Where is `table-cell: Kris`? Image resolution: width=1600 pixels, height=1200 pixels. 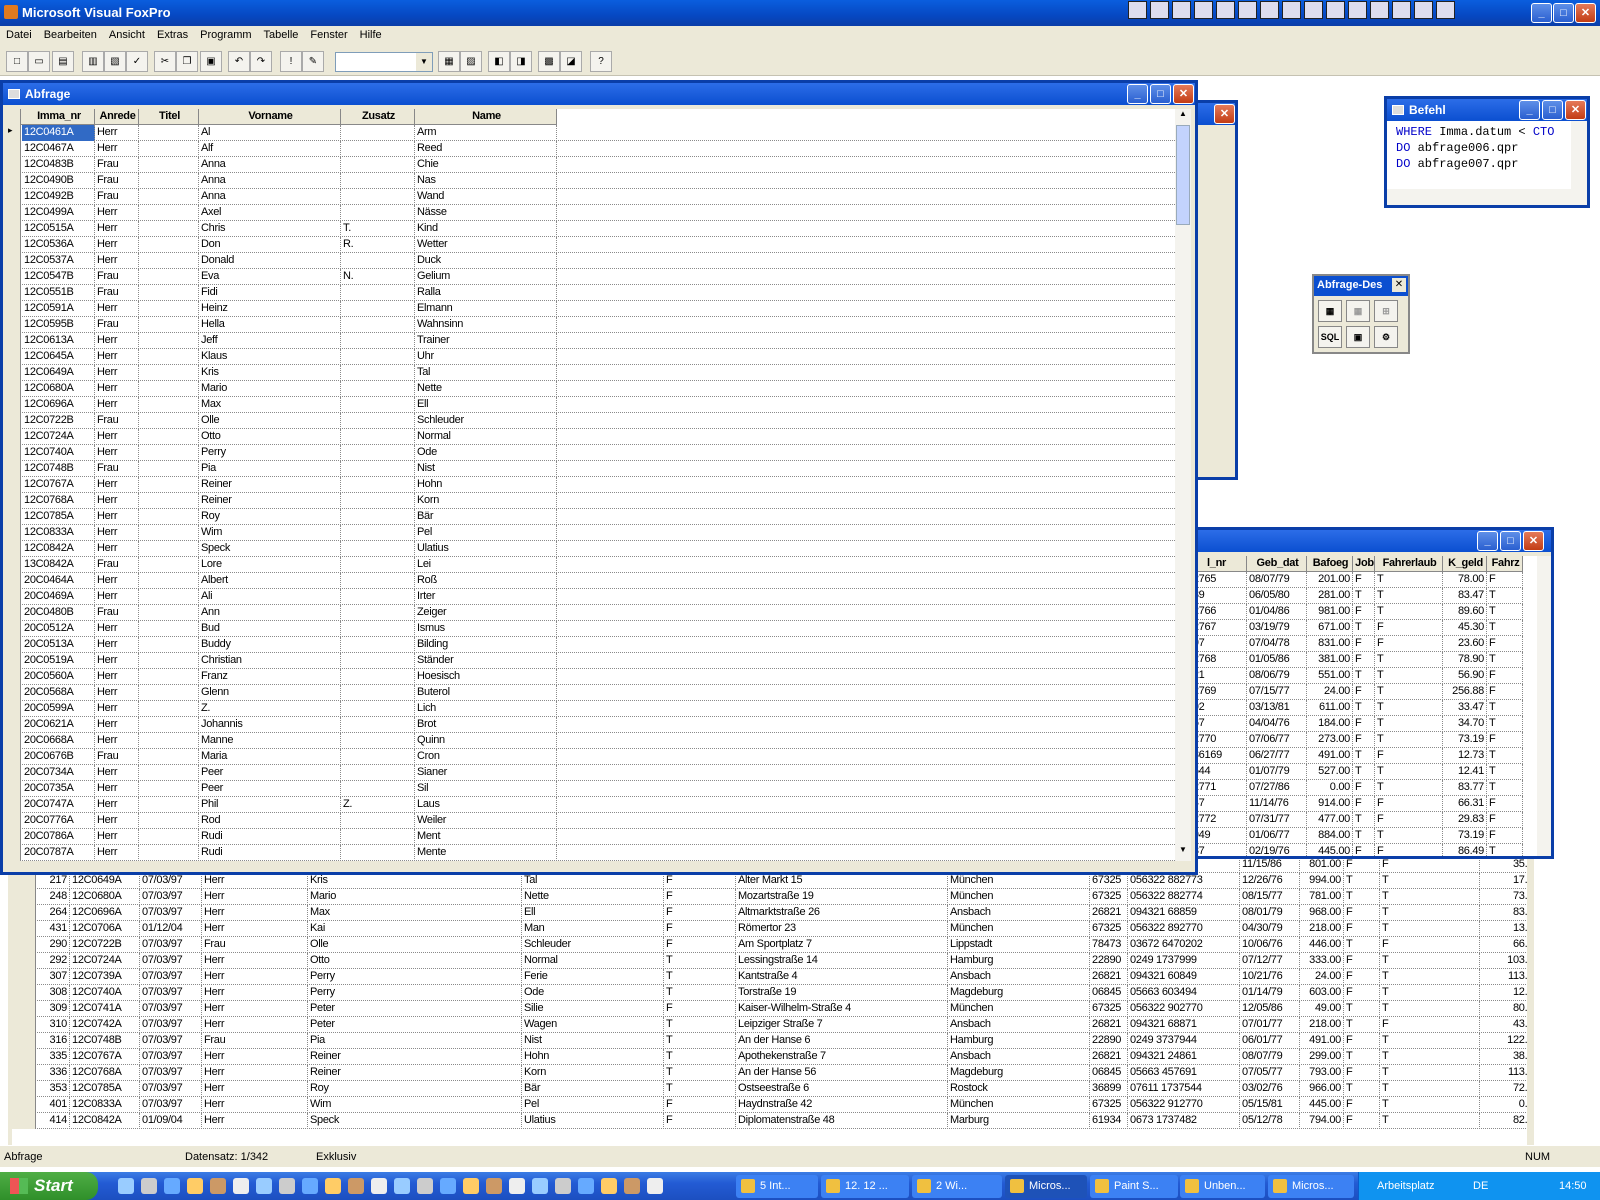 table-cell: Kris is located at coordinates (270, 373).